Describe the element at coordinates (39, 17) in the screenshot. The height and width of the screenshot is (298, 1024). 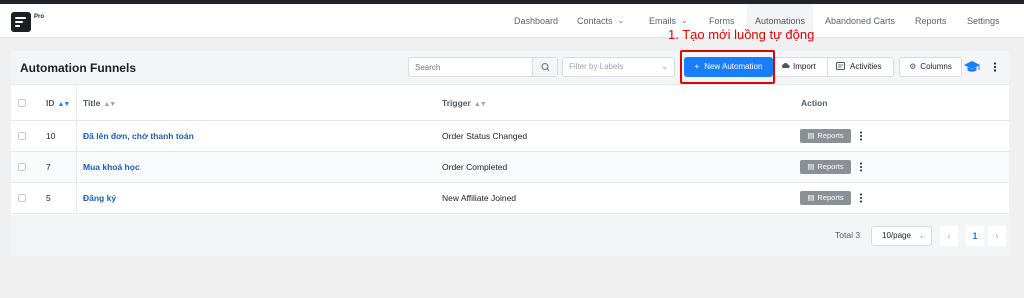
I see `logo-pro-badge: Pro` at that location.